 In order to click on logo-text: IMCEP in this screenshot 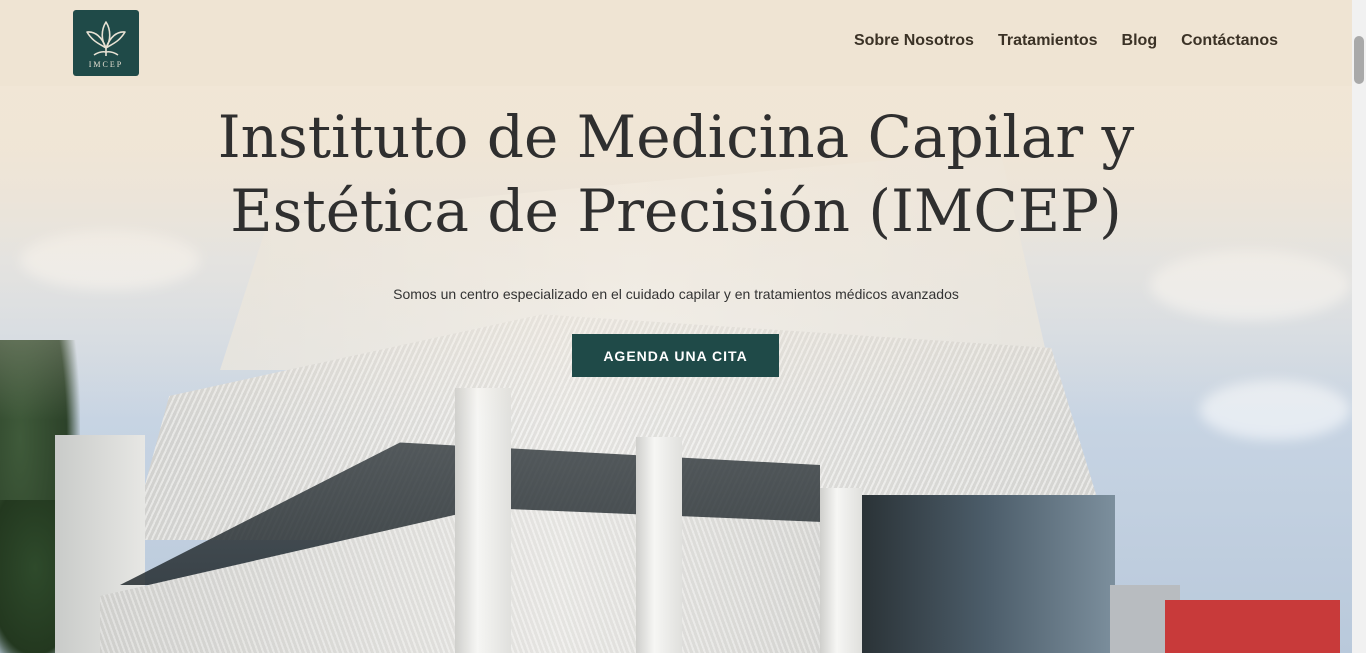, I will do `click(106, 64)`.